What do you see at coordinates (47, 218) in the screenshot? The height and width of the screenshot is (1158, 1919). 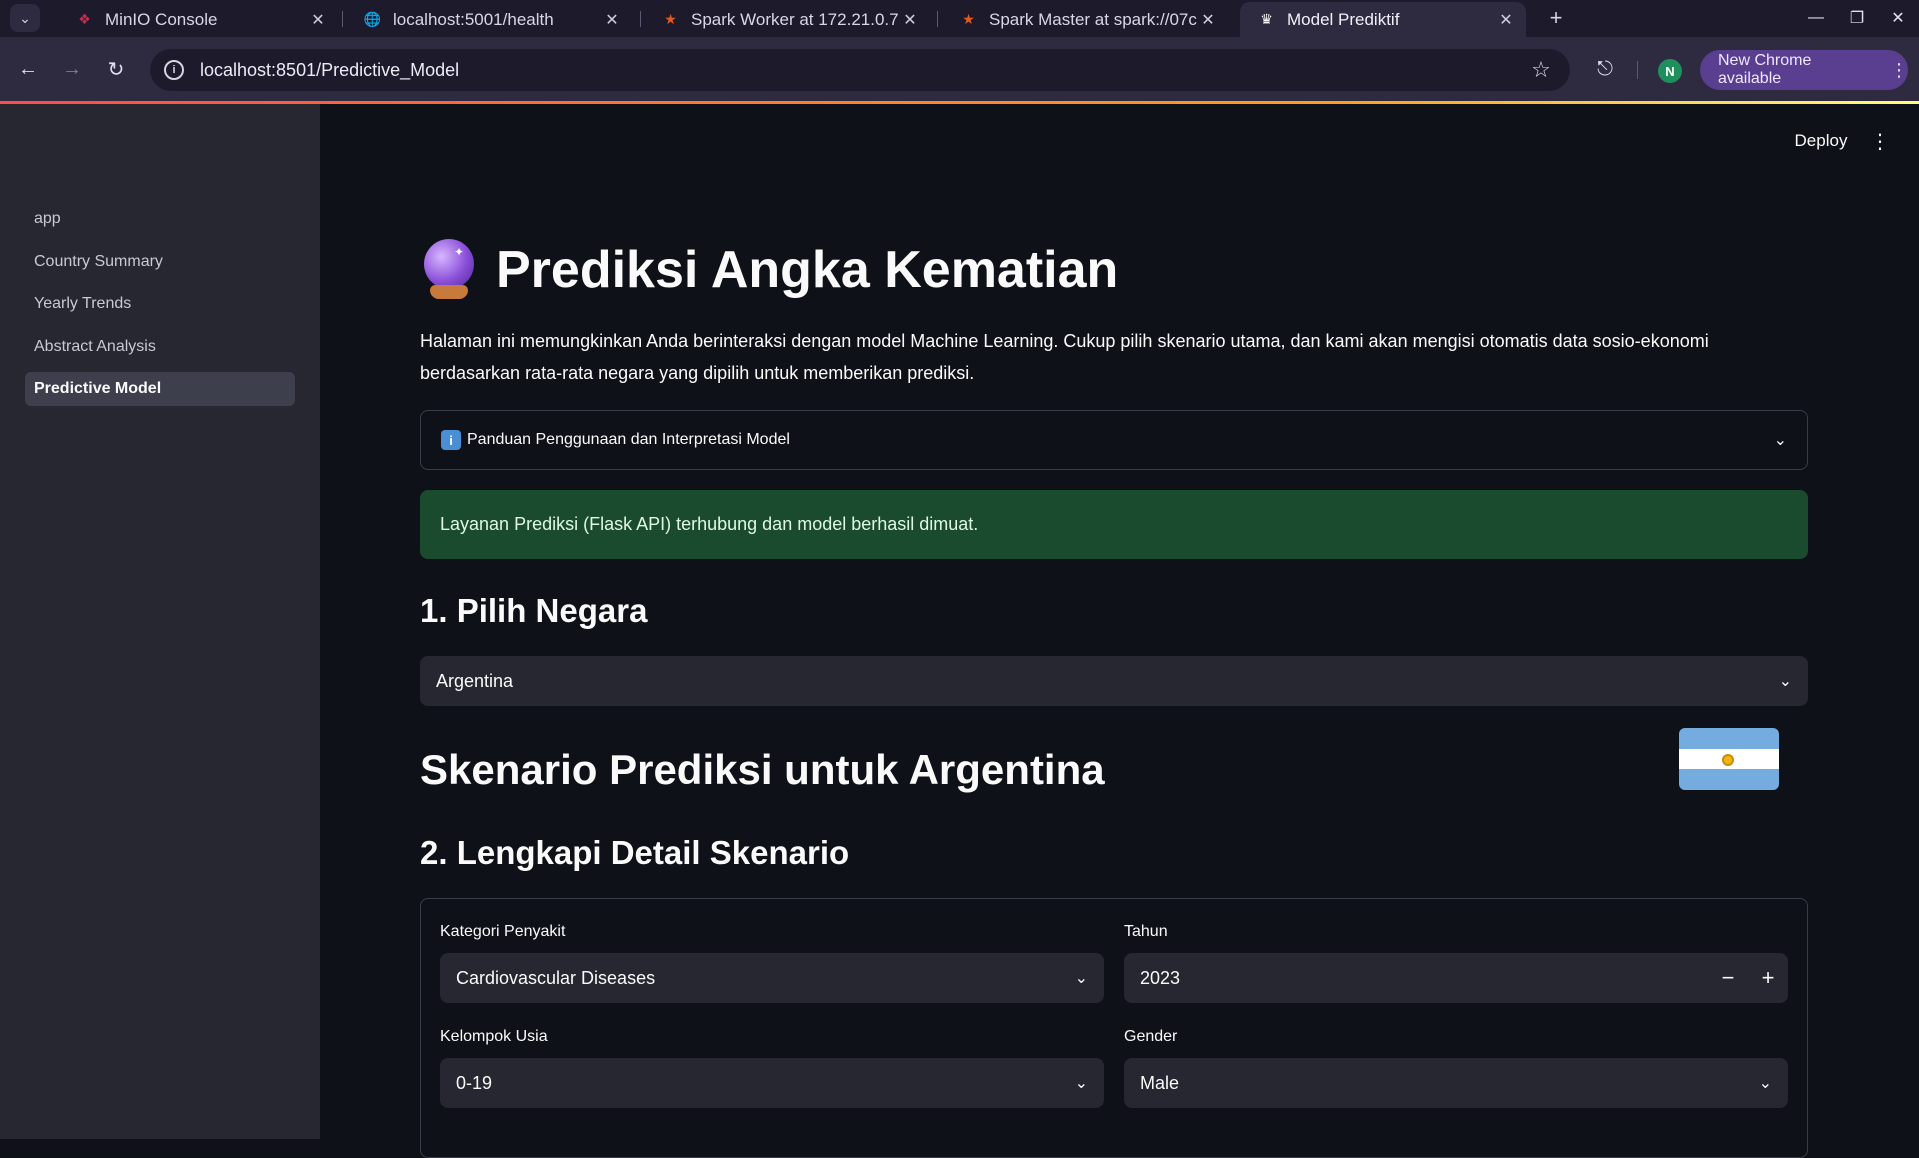 I see `sidebar-item-label: app` at bounding box center [47, 218].